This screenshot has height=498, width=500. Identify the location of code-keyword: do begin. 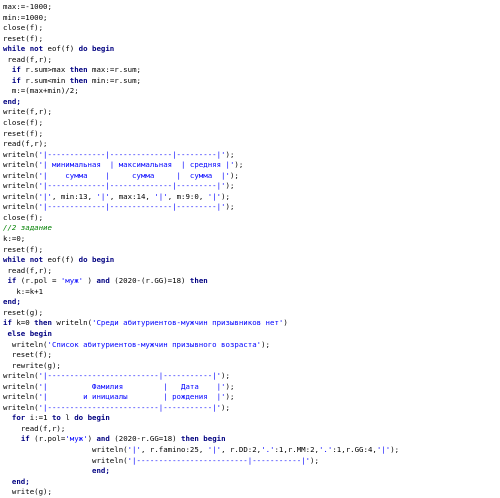
(96, 49).